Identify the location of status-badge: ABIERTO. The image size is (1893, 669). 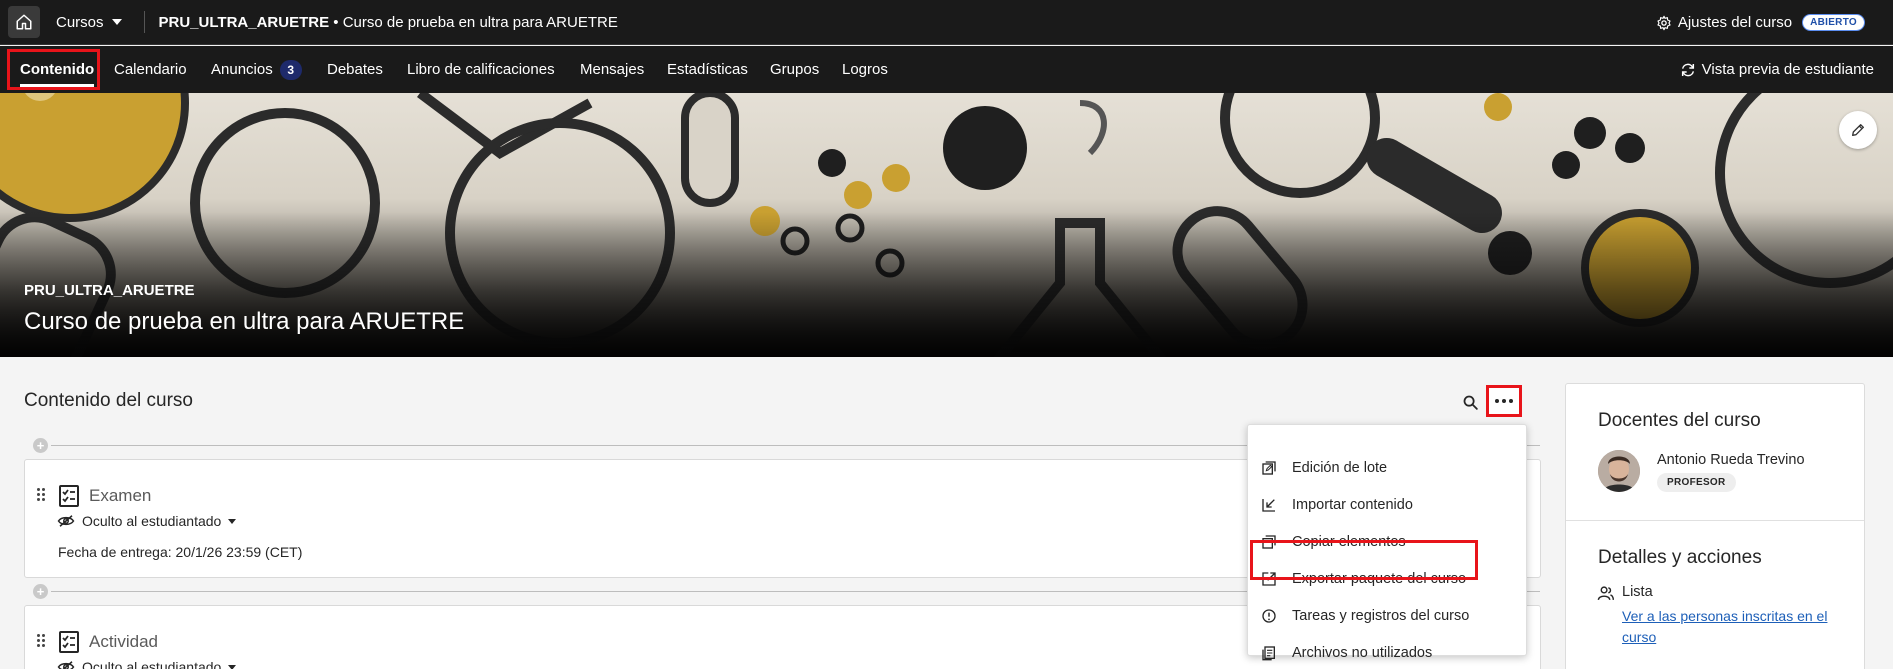
(1833, 22).